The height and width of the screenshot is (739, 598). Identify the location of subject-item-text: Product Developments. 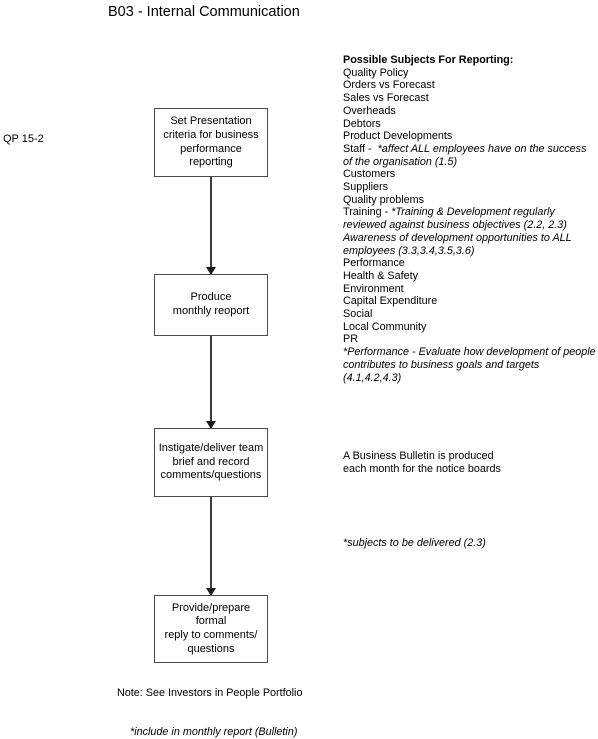
(398, 136).